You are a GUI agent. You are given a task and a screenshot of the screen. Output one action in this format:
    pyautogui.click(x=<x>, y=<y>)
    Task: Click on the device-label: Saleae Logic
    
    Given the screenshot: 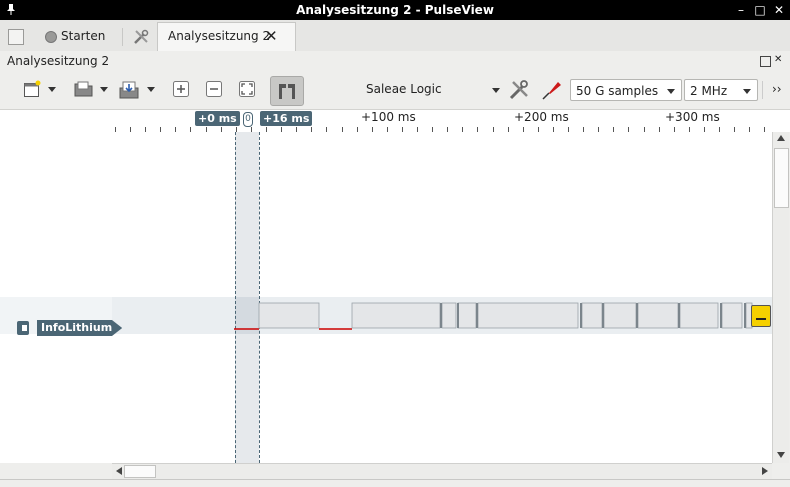 What is the action you would take?
    pyautogui.click(x=404, y=89)
    